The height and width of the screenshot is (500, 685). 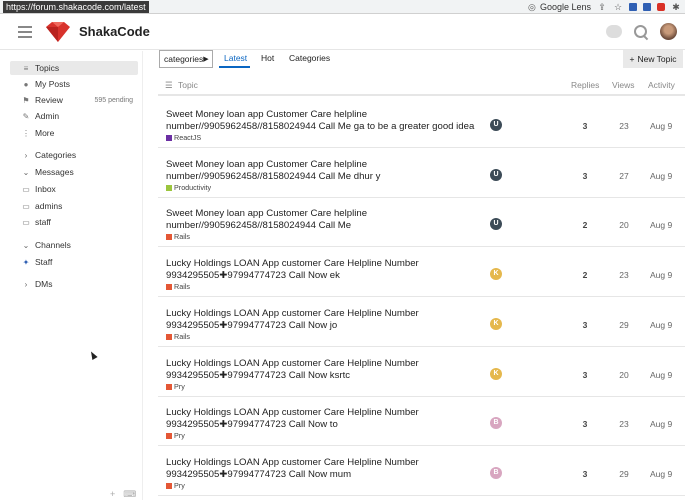 What do you see at coordinates (25, 31) in the screenshot?
I see `hamburger-menu-icon` at bounding box center [25, 31].